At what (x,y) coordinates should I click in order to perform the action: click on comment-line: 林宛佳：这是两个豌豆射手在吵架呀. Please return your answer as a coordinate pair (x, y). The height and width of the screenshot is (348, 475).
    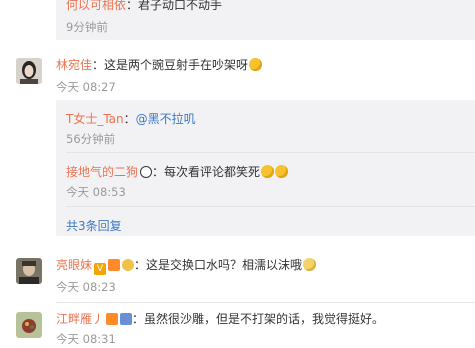
    Looking at the image, I should click on (159, 64).